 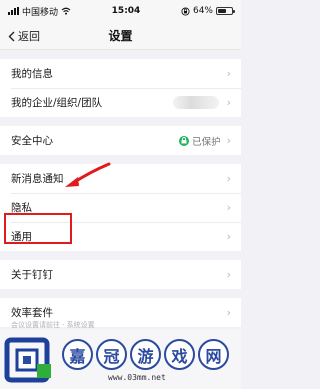 What do you see at coordinates (29, 36) in the screenshot?
I see `back-label: 返回` at bounding box center [29, 36].